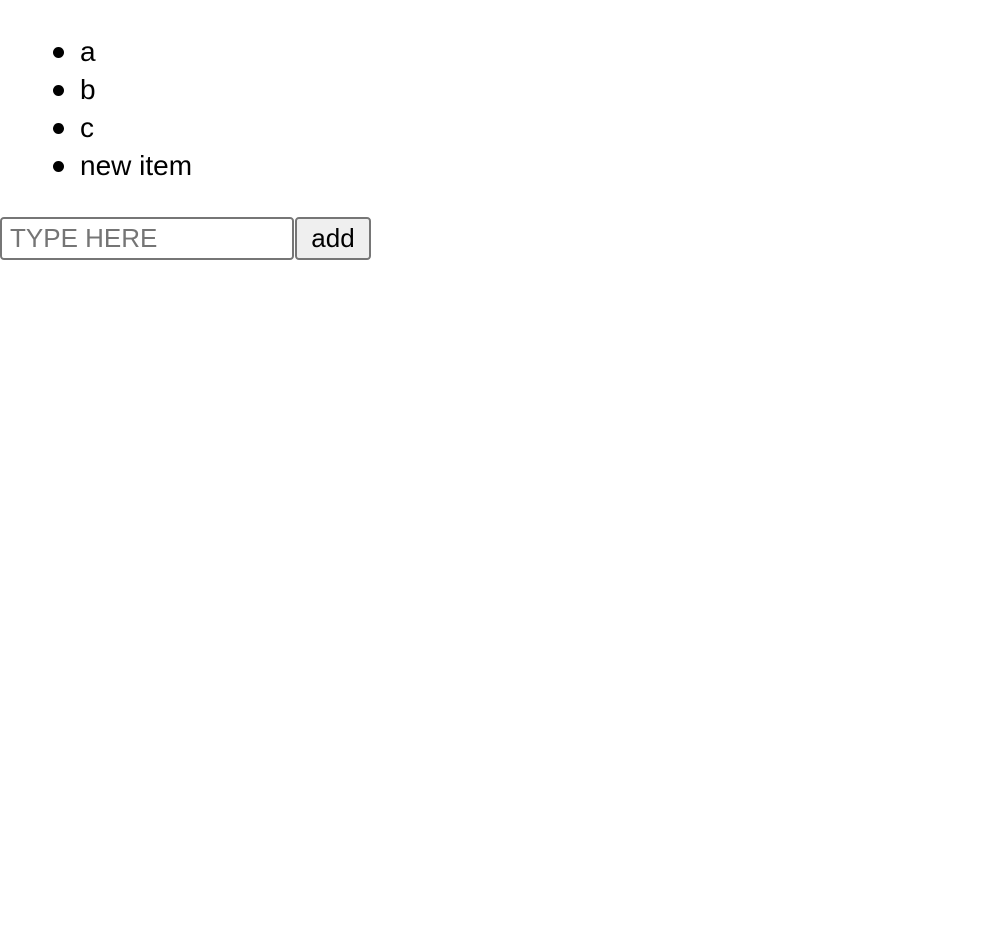  Describe the element at coordinates (88, 51) in the screenshot. I see `list-item-label: a` at that location.